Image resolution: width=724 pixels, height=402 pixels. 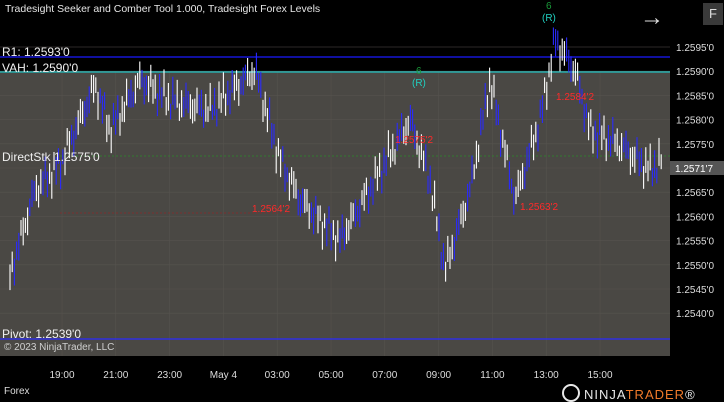 What do you see at coordinates (40, 68) in the screenshot?
I see `vah-label: VAH: 1.2590'0` at bounding box center [40, 68].